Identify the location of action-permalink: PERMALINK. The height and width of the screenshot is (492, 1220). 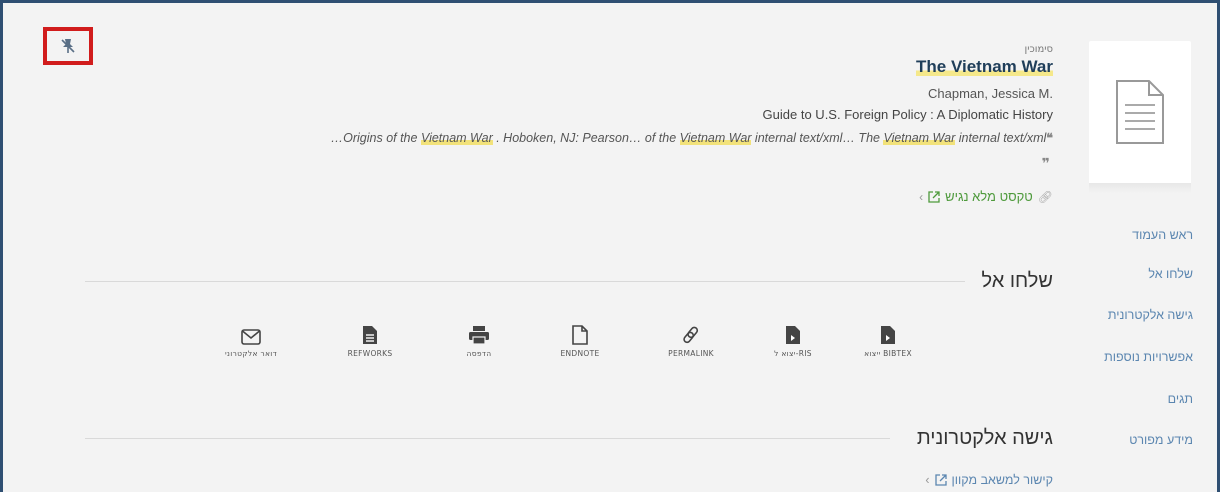
(691, 338).